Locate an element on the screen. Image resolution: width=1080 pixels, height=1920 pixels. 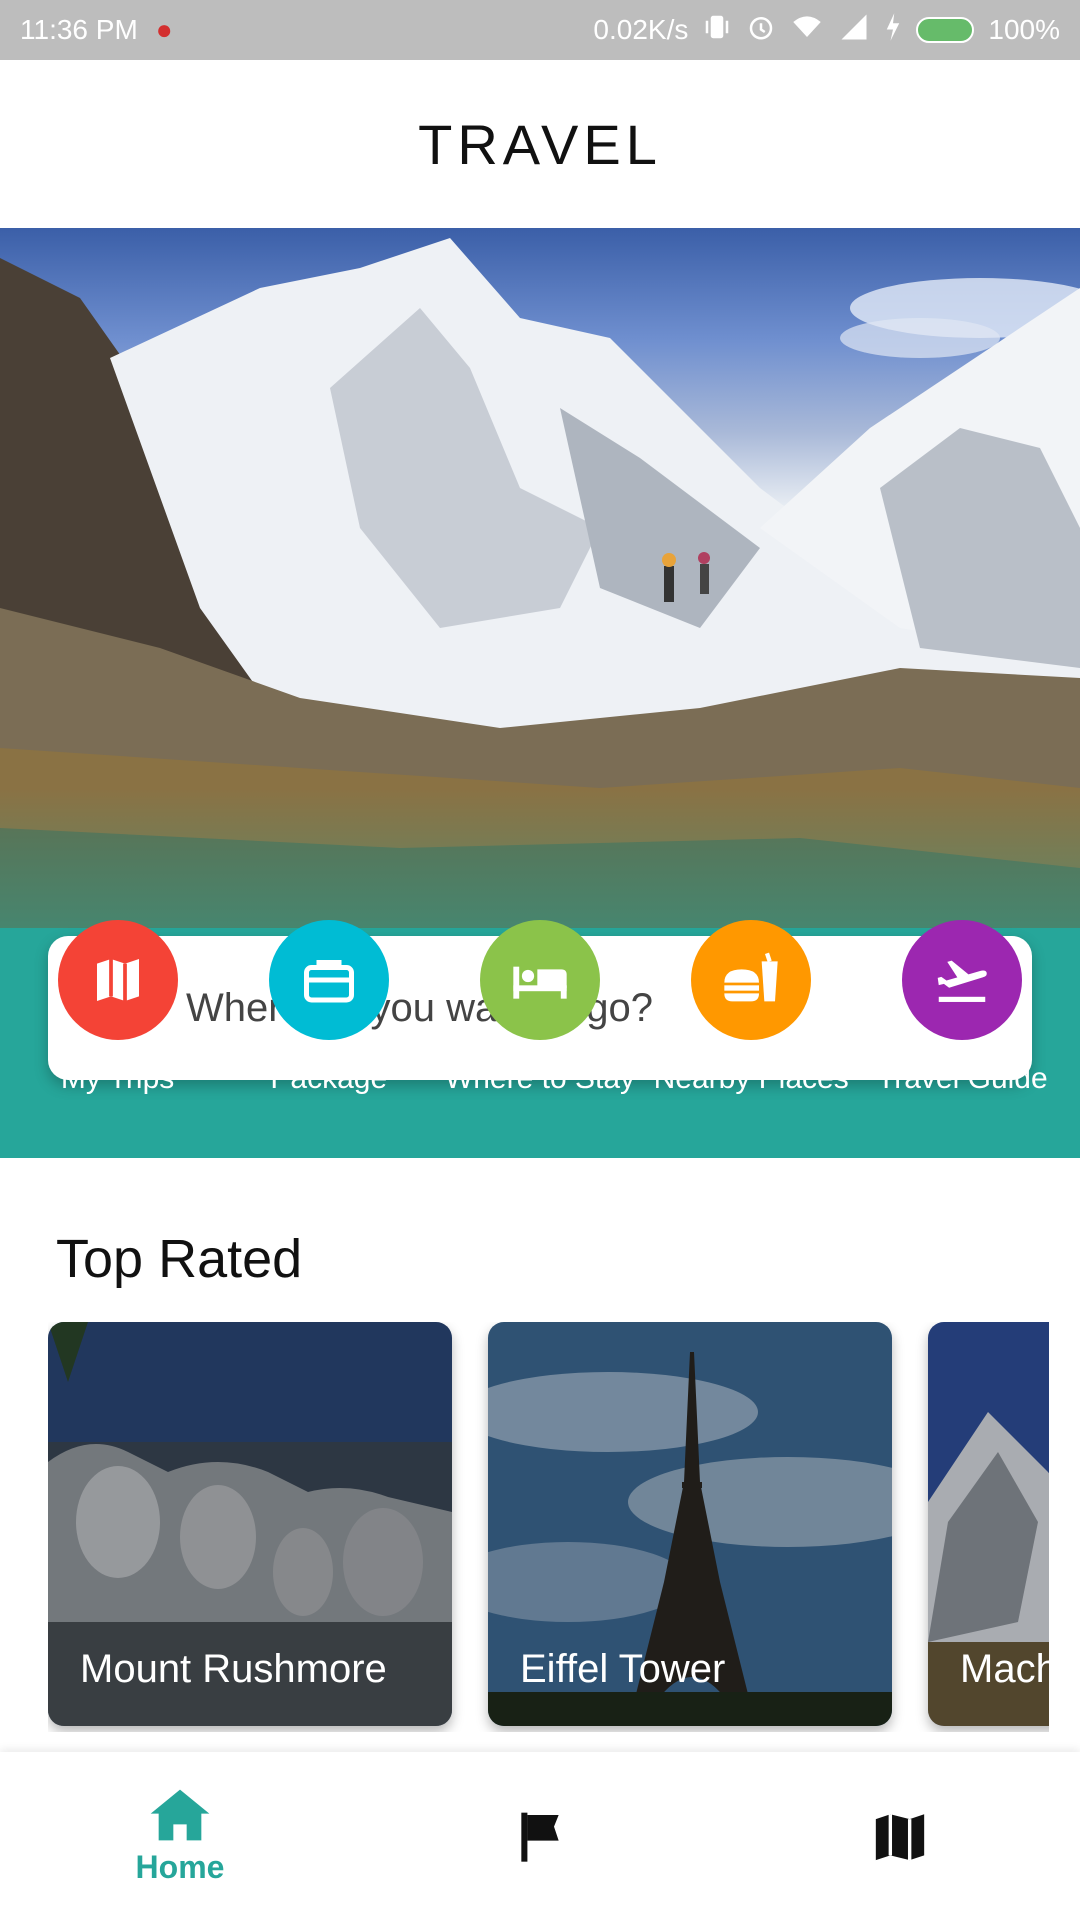
app-bar: TRAVEL is located at coordinates (540, 144).